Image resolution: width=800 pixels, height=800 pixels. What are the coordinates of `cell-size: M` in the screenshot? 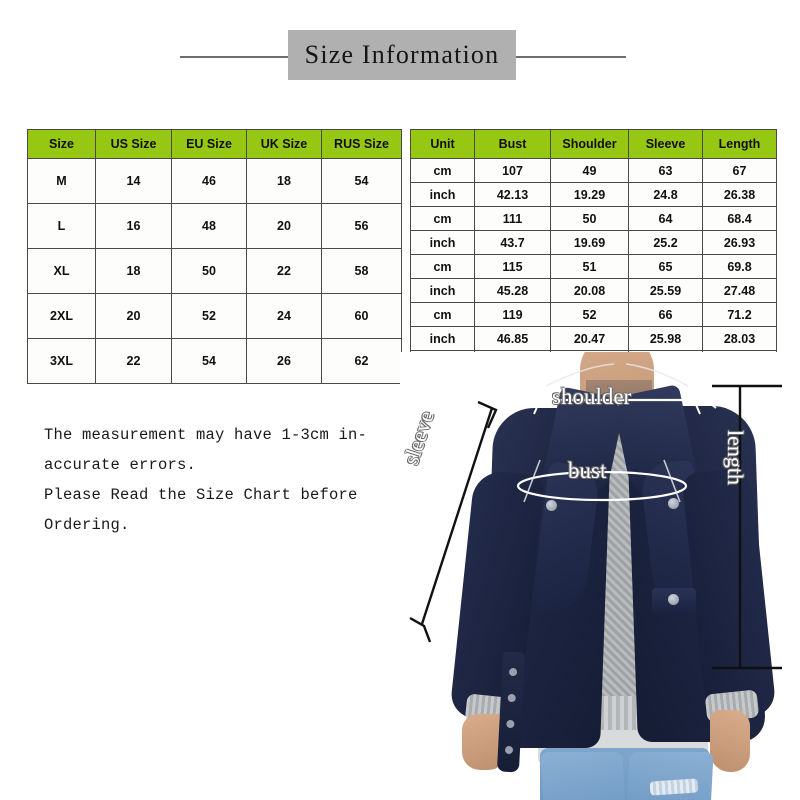 It's located at (61, 181).